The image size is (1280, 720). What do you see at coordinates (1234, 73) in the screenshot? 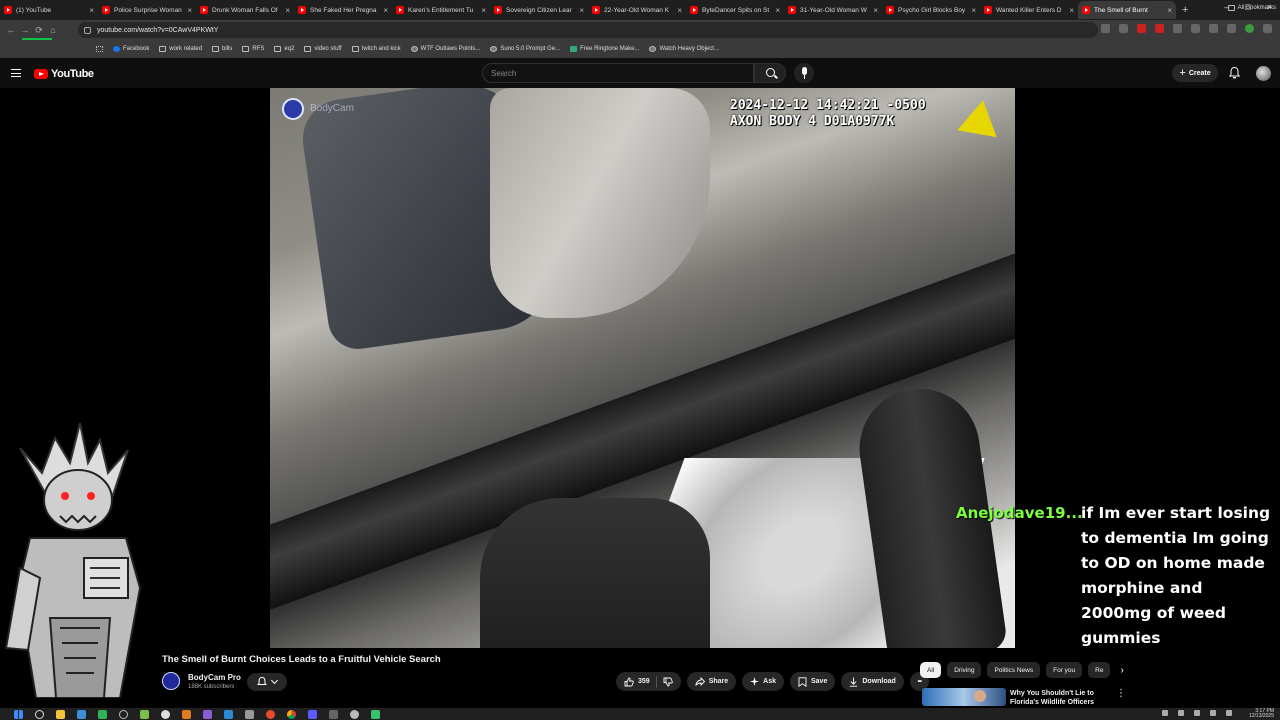
I see `notifications-bell-icon` at bounding box center [1234, 73].